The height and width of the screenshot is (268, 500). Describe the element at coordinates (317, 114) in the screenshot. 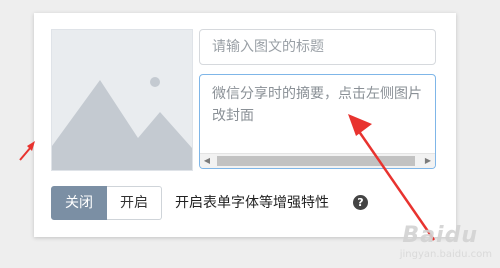

I see `summary-textarea` at that location.